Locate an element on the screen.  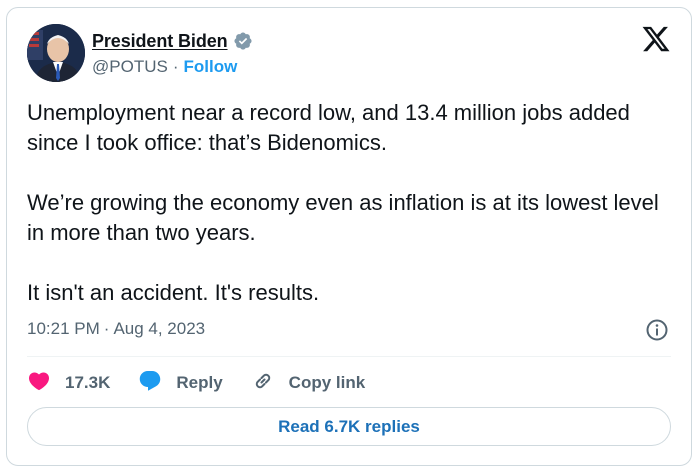
copy-link-button: Copy link is located at coordinates (308, 383).